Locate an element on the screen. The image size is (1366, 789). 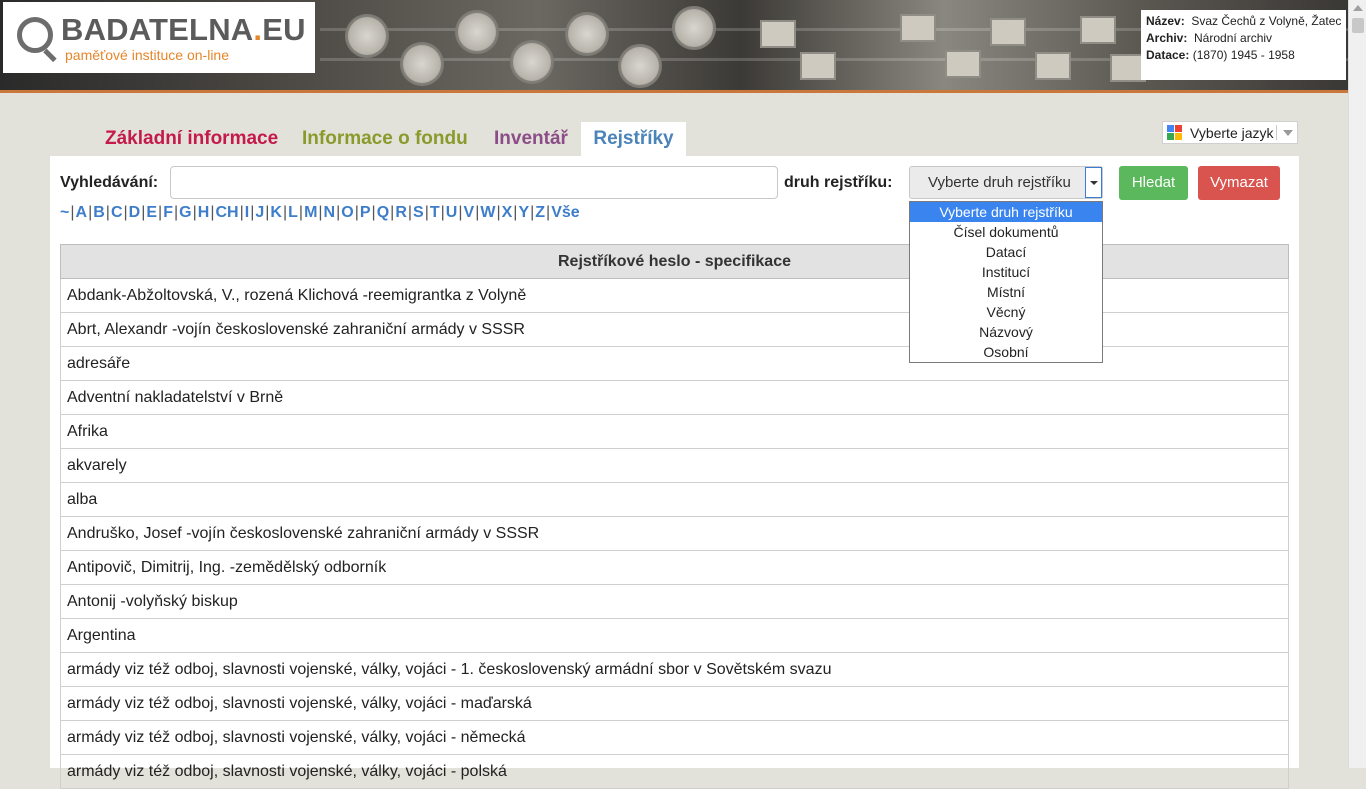
alphabet-letter: T is located at coordinates (435, 212).